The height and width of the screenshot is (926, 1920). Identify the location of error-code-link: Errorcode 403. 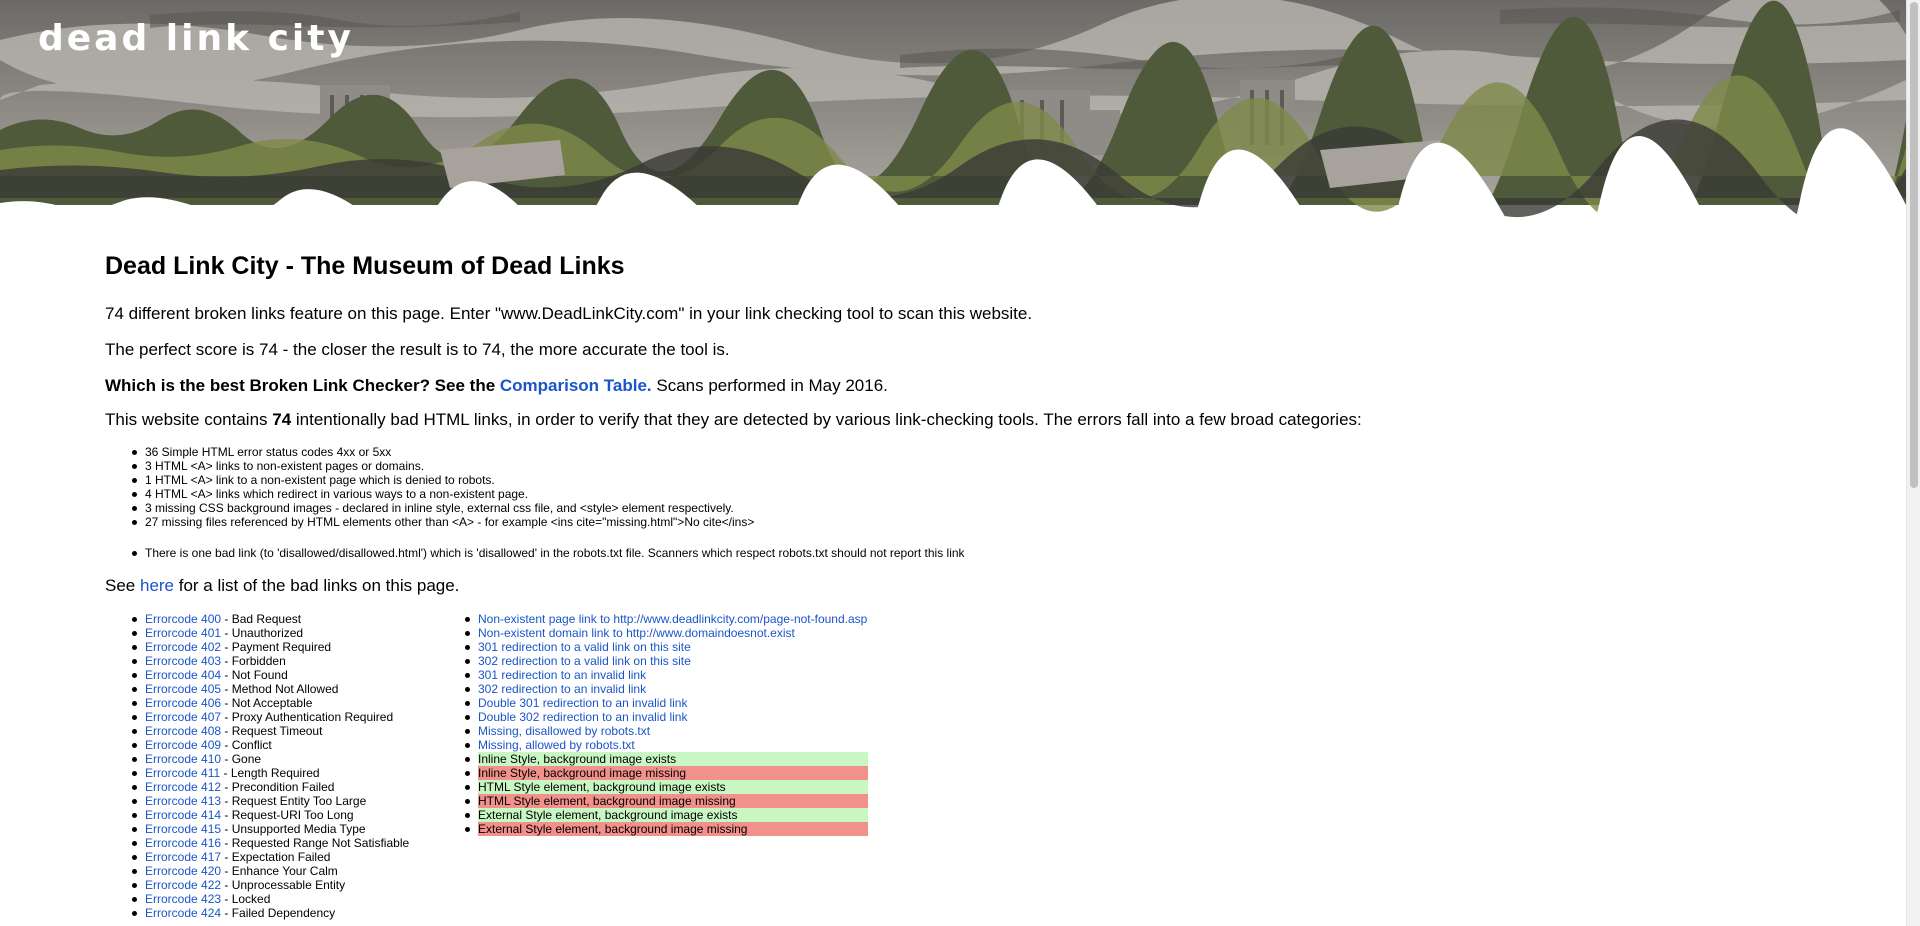
(183, 661).